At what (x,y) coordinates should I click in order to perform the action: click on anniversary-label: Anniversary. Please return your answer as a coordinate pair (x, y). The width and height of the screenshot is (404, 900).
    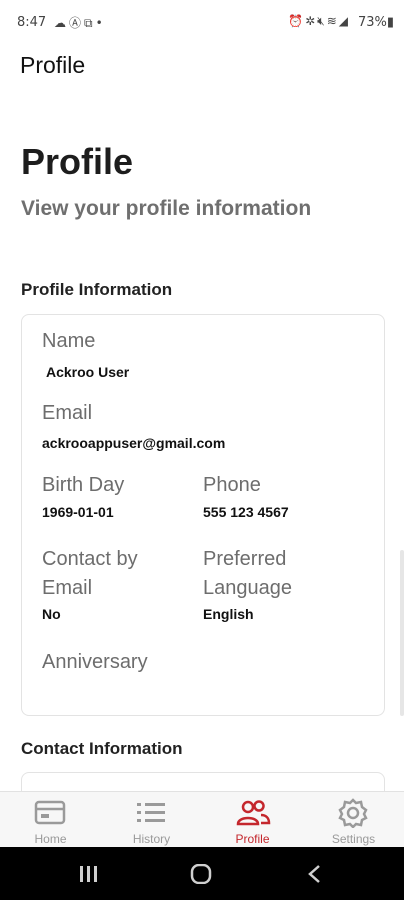
    Looking at the image, I should click on (95, 662).